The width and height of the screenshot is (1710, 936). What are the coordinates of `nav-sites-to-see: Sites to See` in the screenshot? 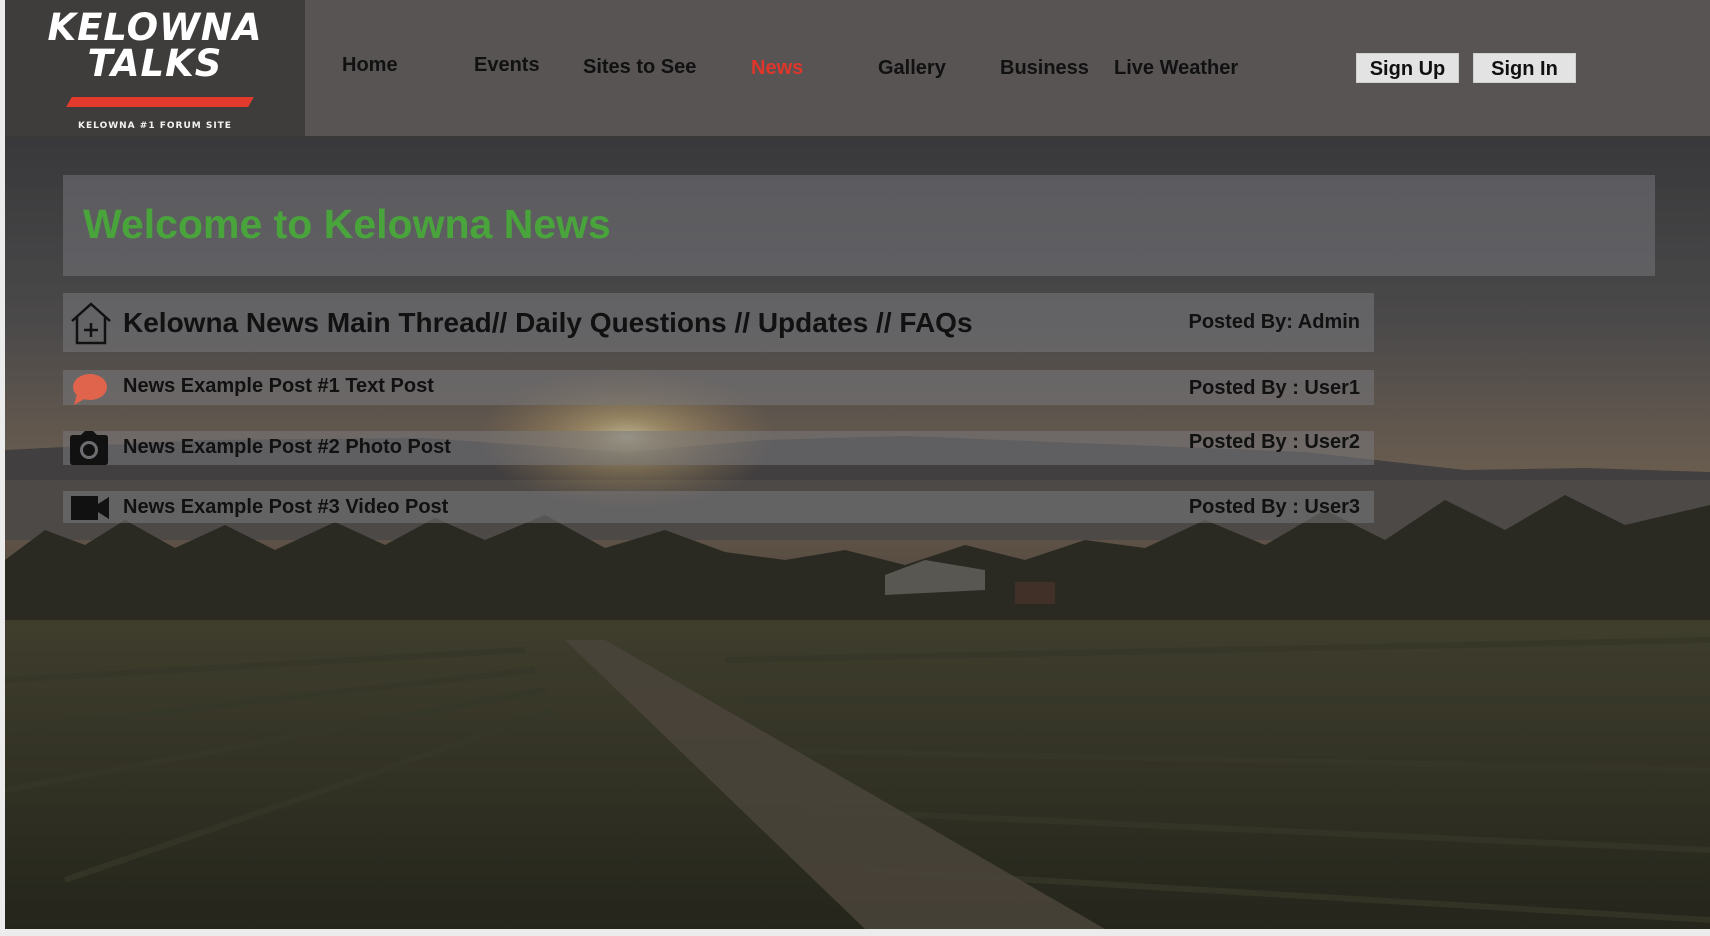 It's located at (639, 67).